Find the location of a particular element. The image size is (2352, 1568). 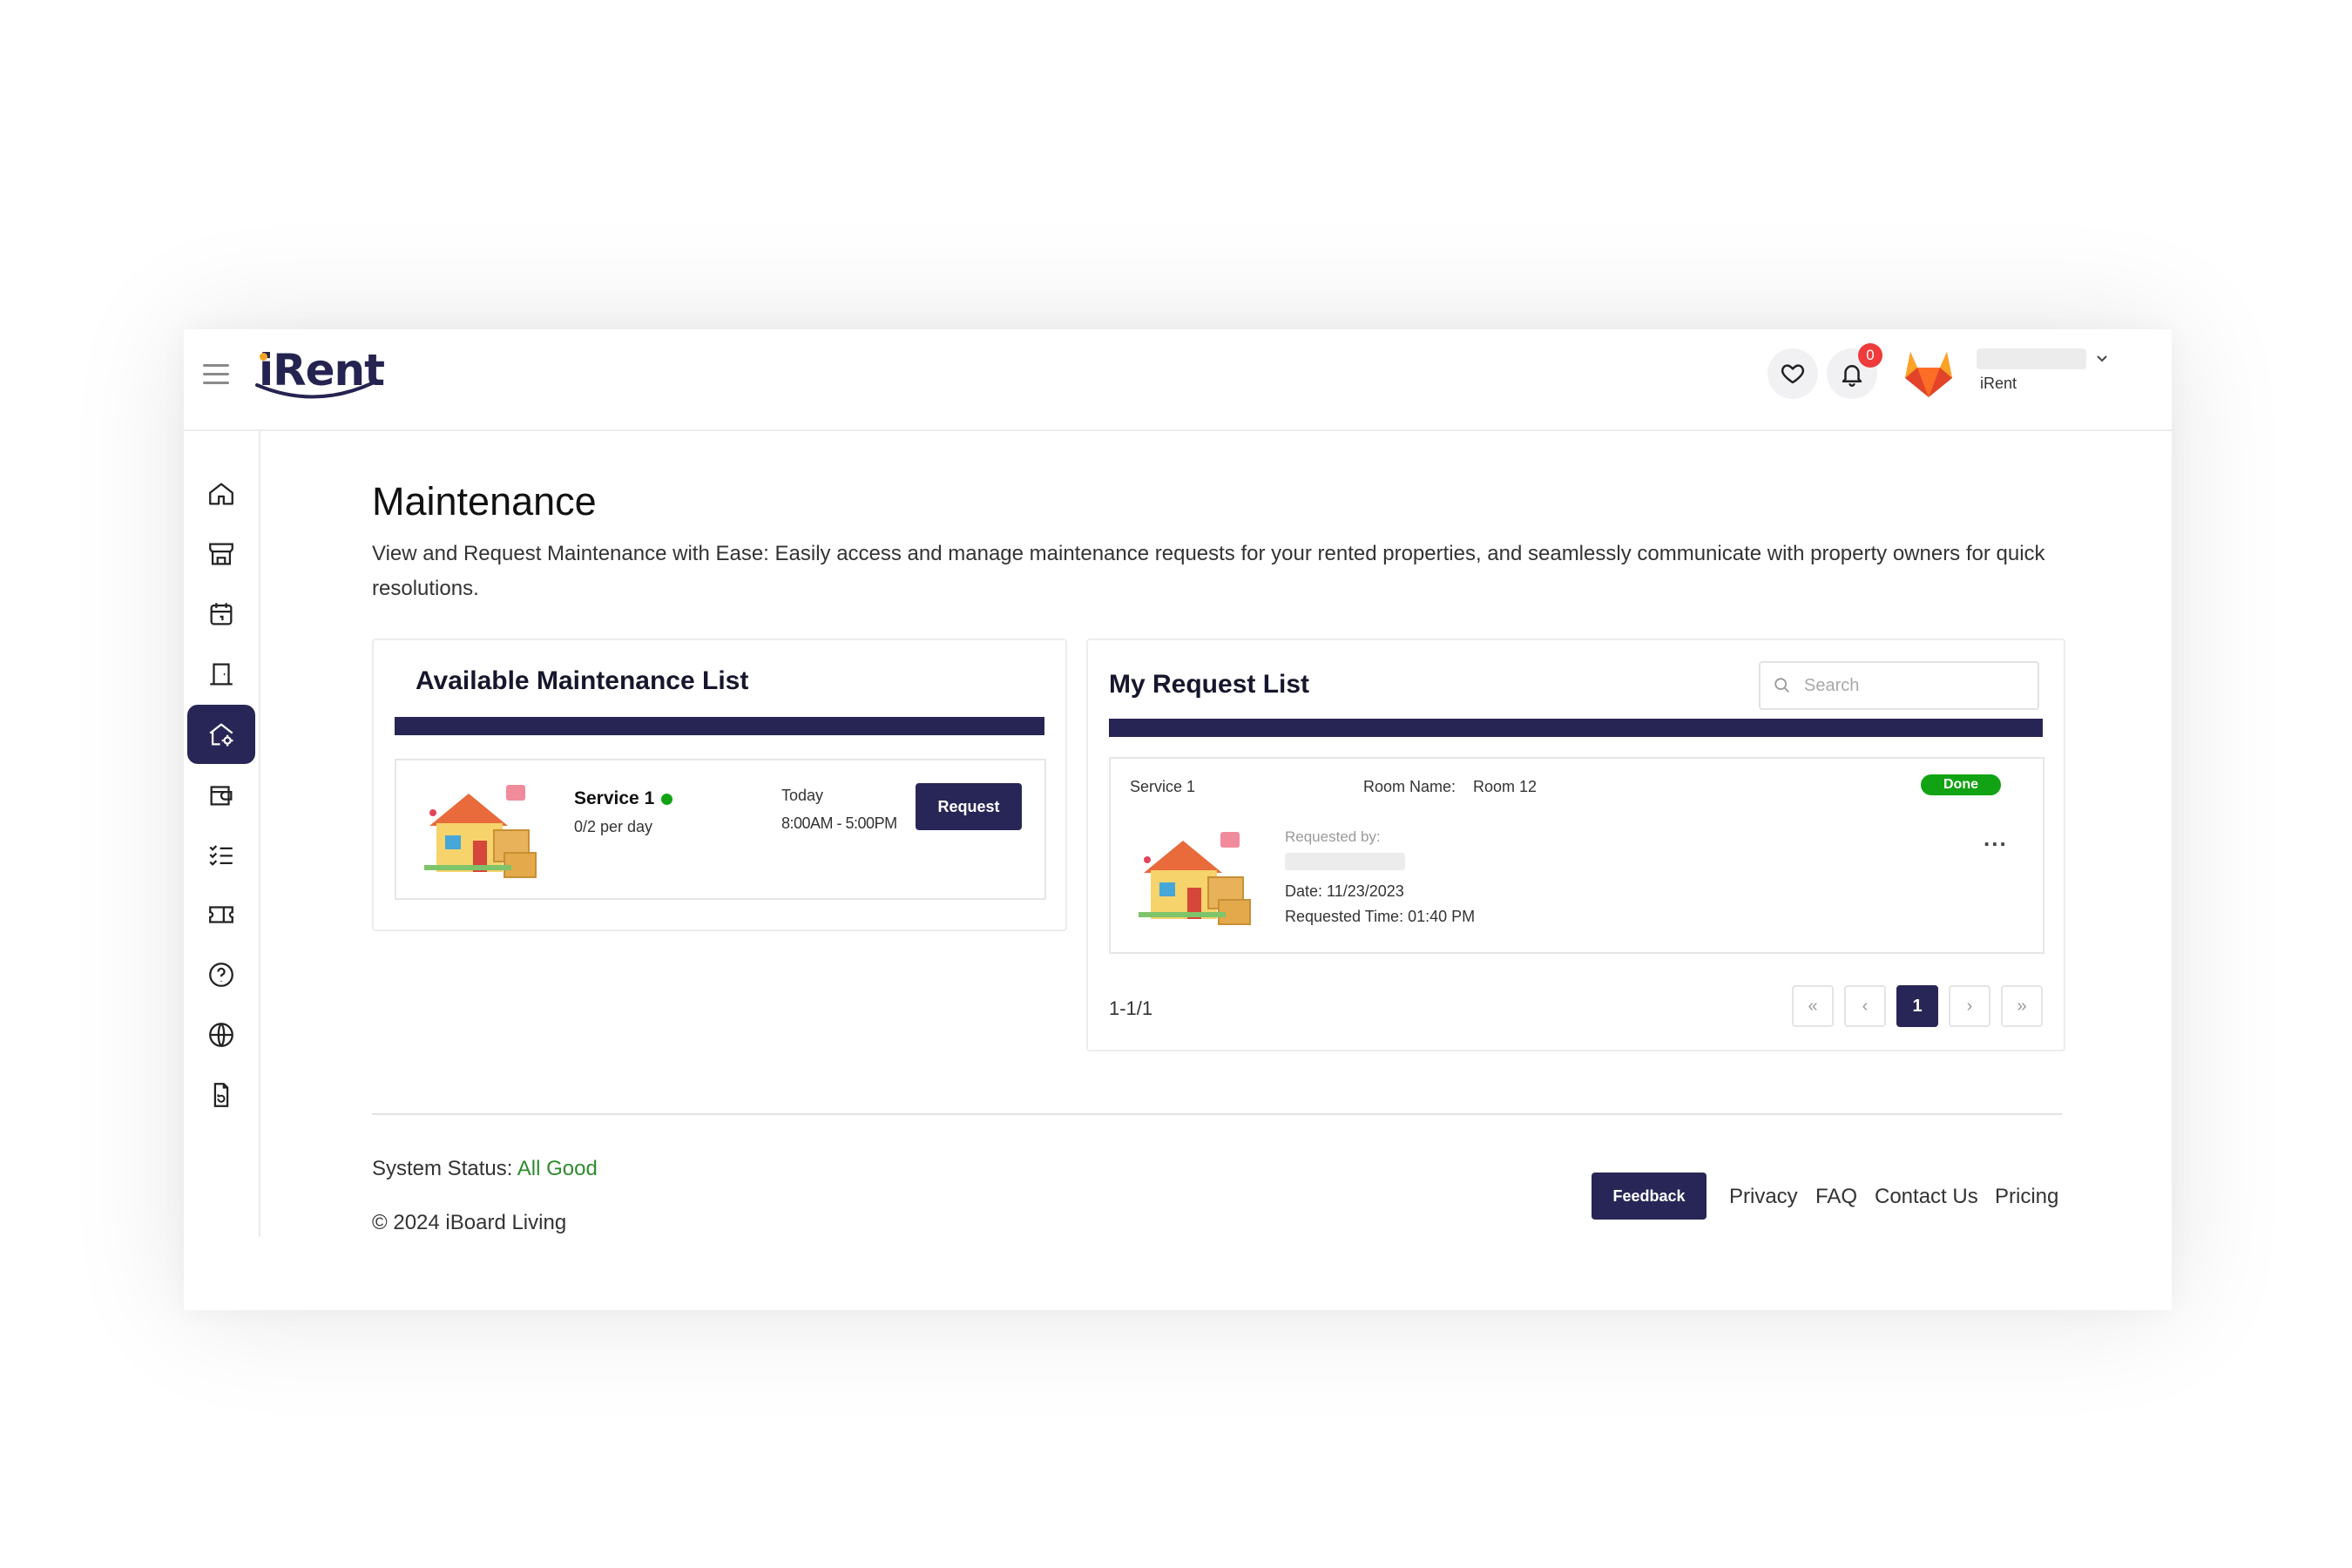

chevron-down-icon is located at coordinates (2102, 359).